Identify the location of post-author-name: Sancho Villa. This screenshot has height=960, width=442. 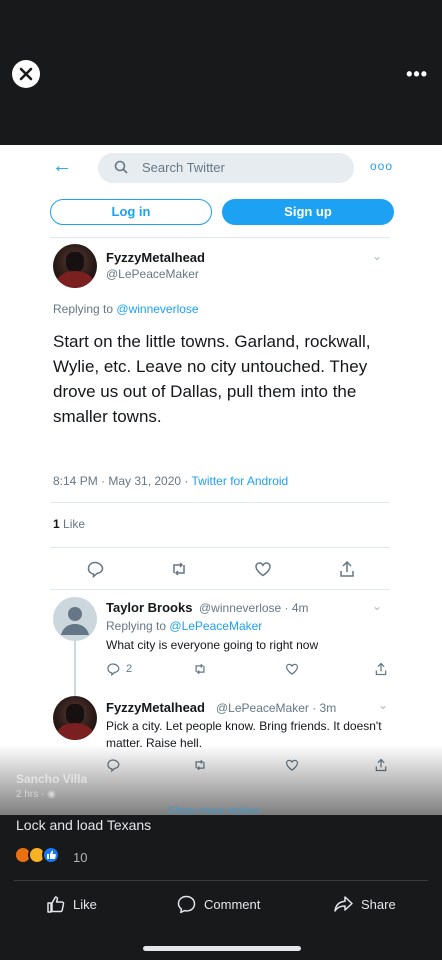
(52, 779).